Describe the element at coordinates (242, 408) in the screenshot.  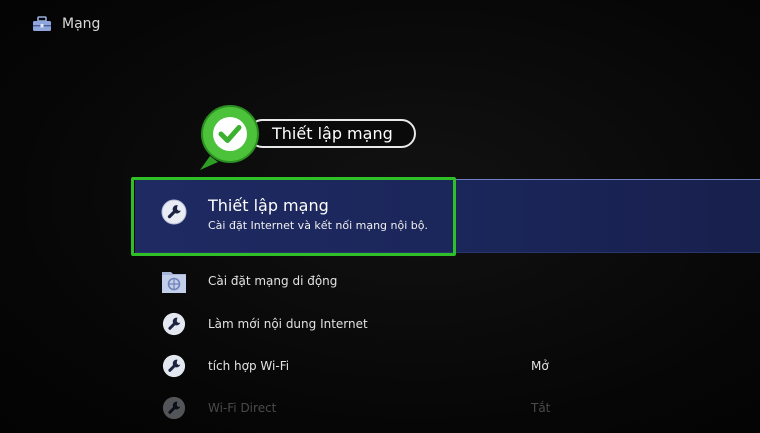
I see `menu-item-label: Wi-Fi Direct` at that location.